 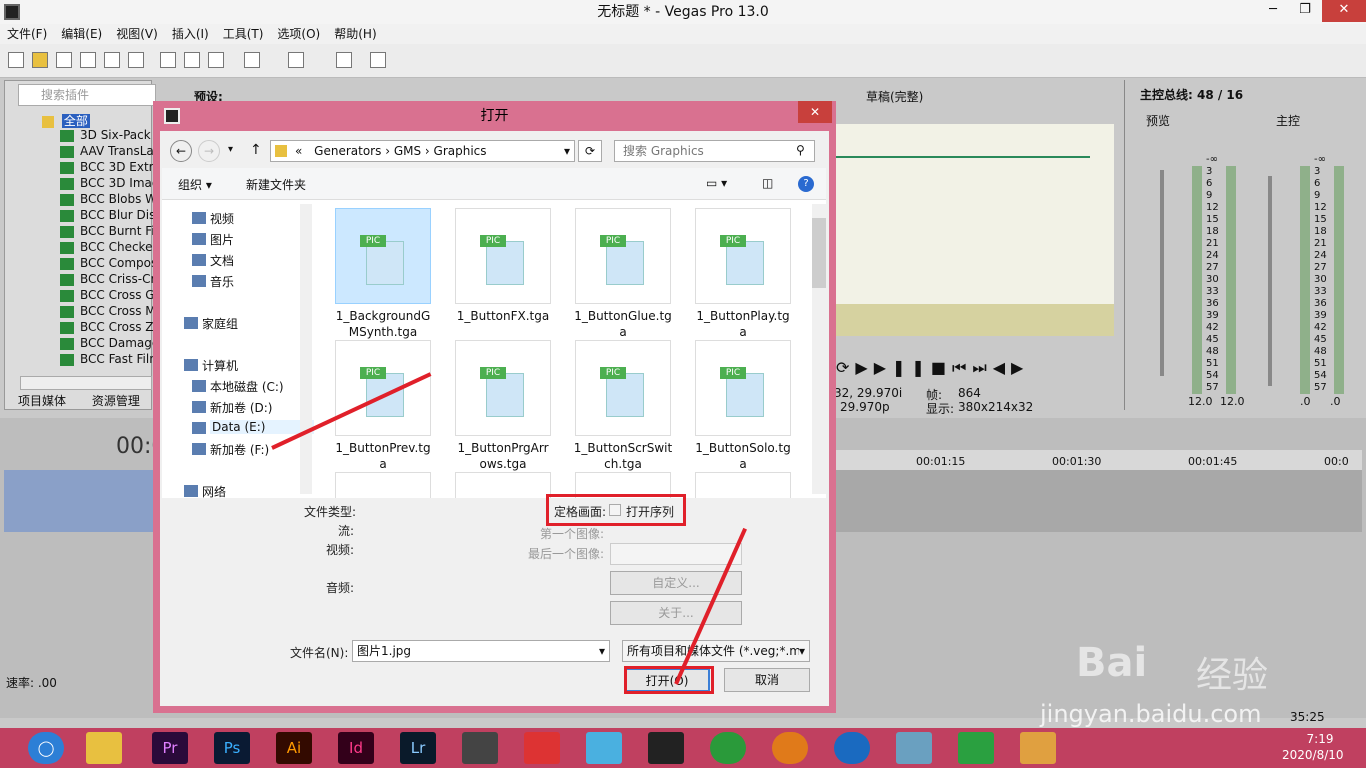 What do you see at coordinates (110, 152) in the screenshot?
I see `plugin-item: AAV TransLab` at bounding box center [110, 152].